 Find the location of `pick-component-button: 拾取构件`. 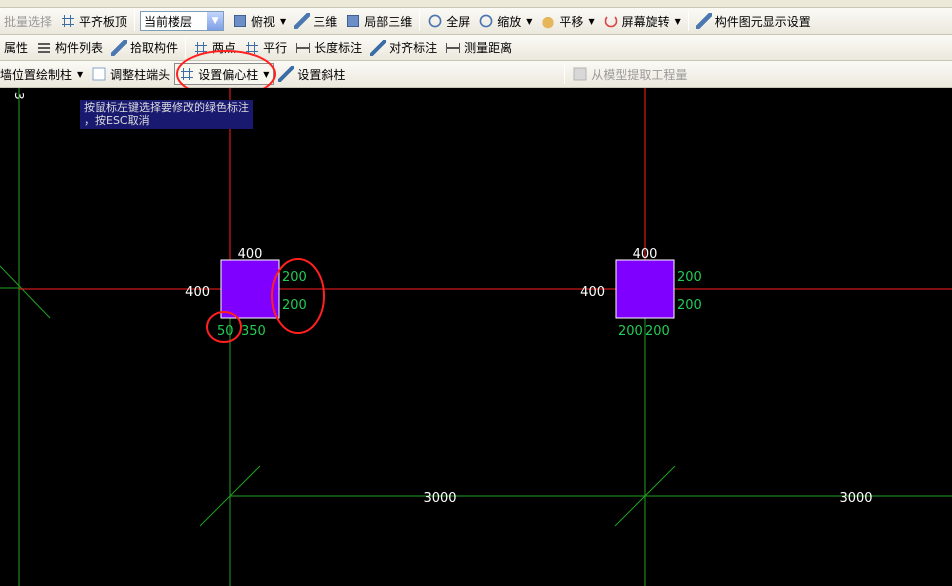

pick-component-button: 拾取构件 is located at coordinates (144, 48).